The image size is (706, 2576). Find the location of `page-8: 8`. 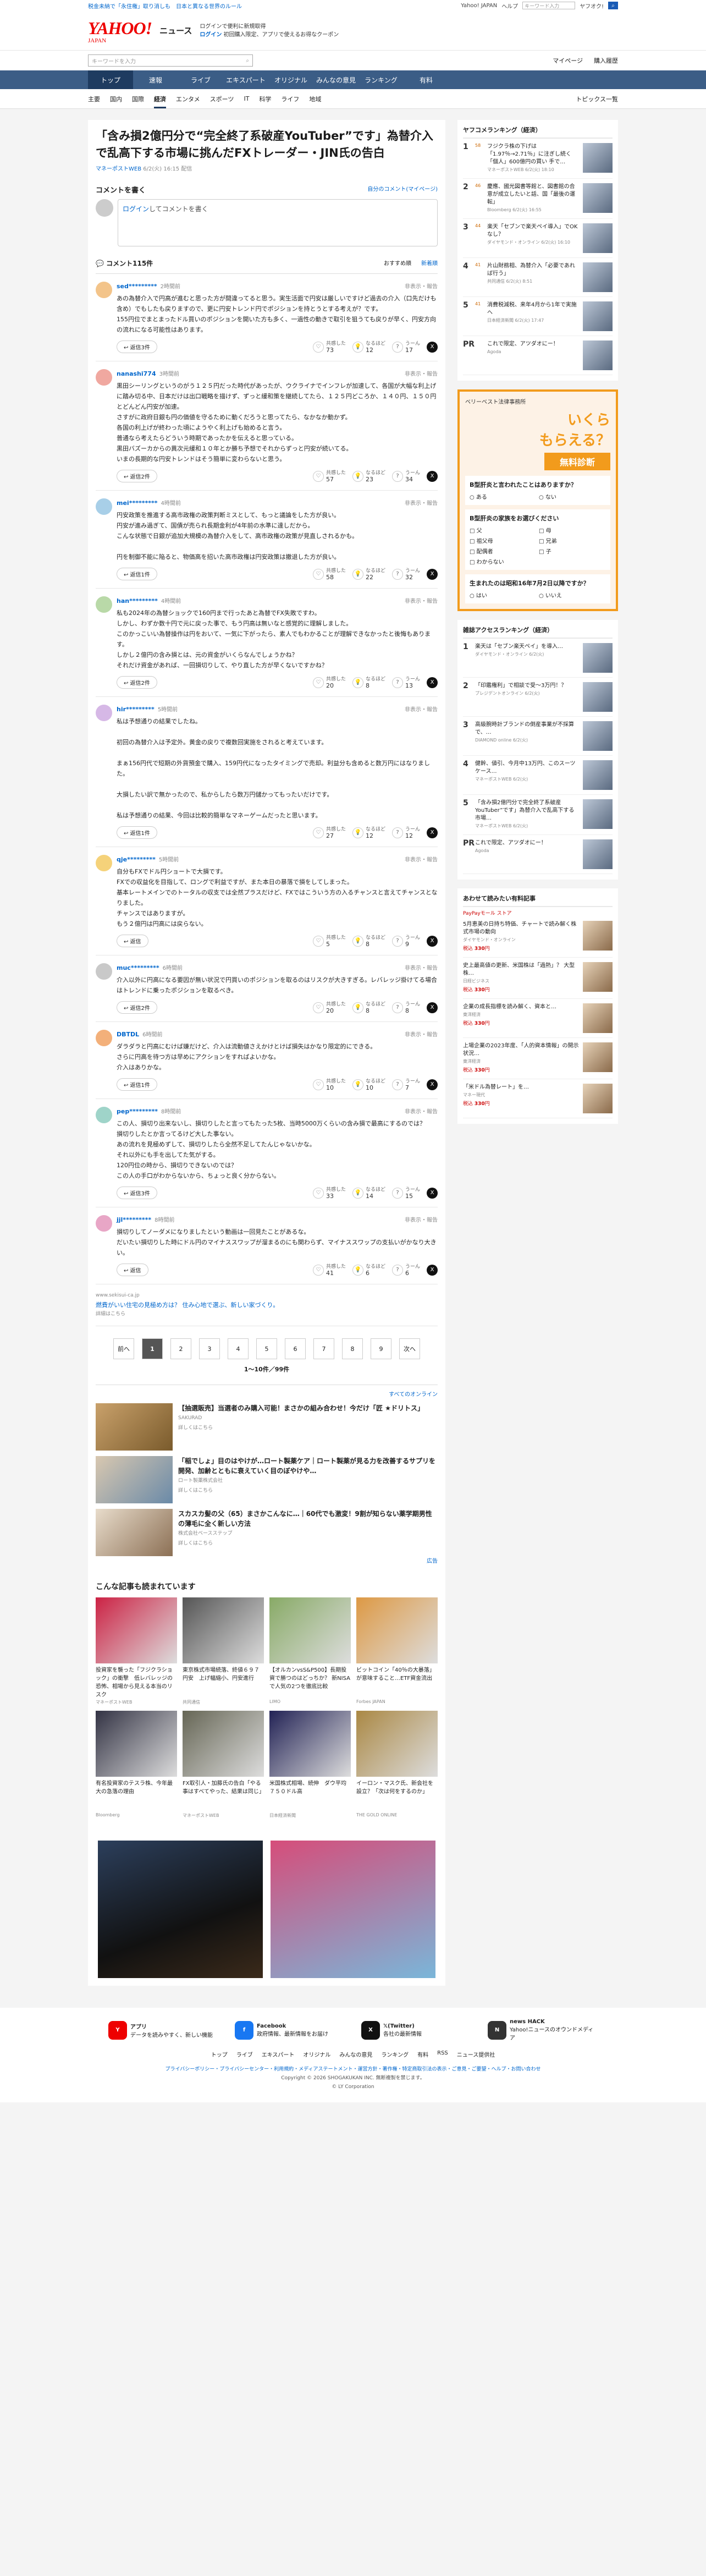

page-8: 8 is located at coordinates (352, 1348).